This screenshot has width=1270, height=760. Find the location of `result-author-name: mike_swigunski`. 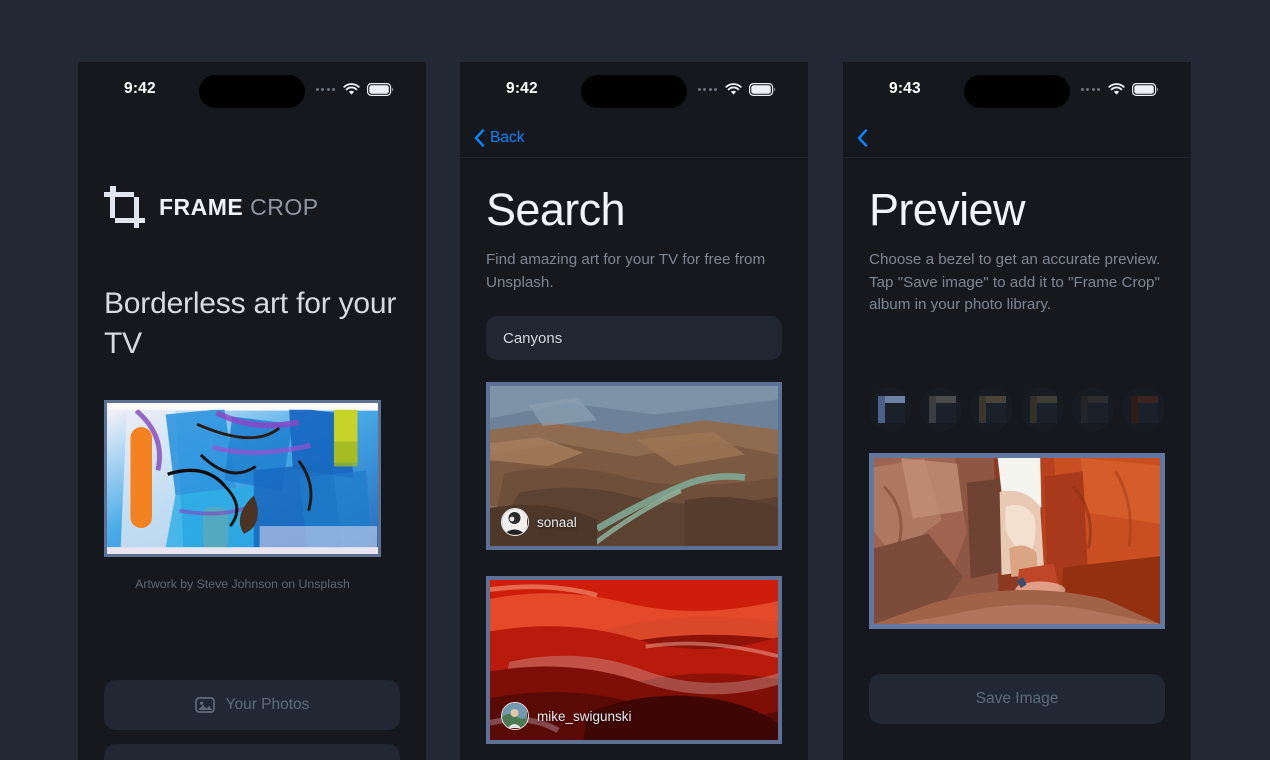

result-author-name: mike_swigunski is located at coordinates (584, 716).